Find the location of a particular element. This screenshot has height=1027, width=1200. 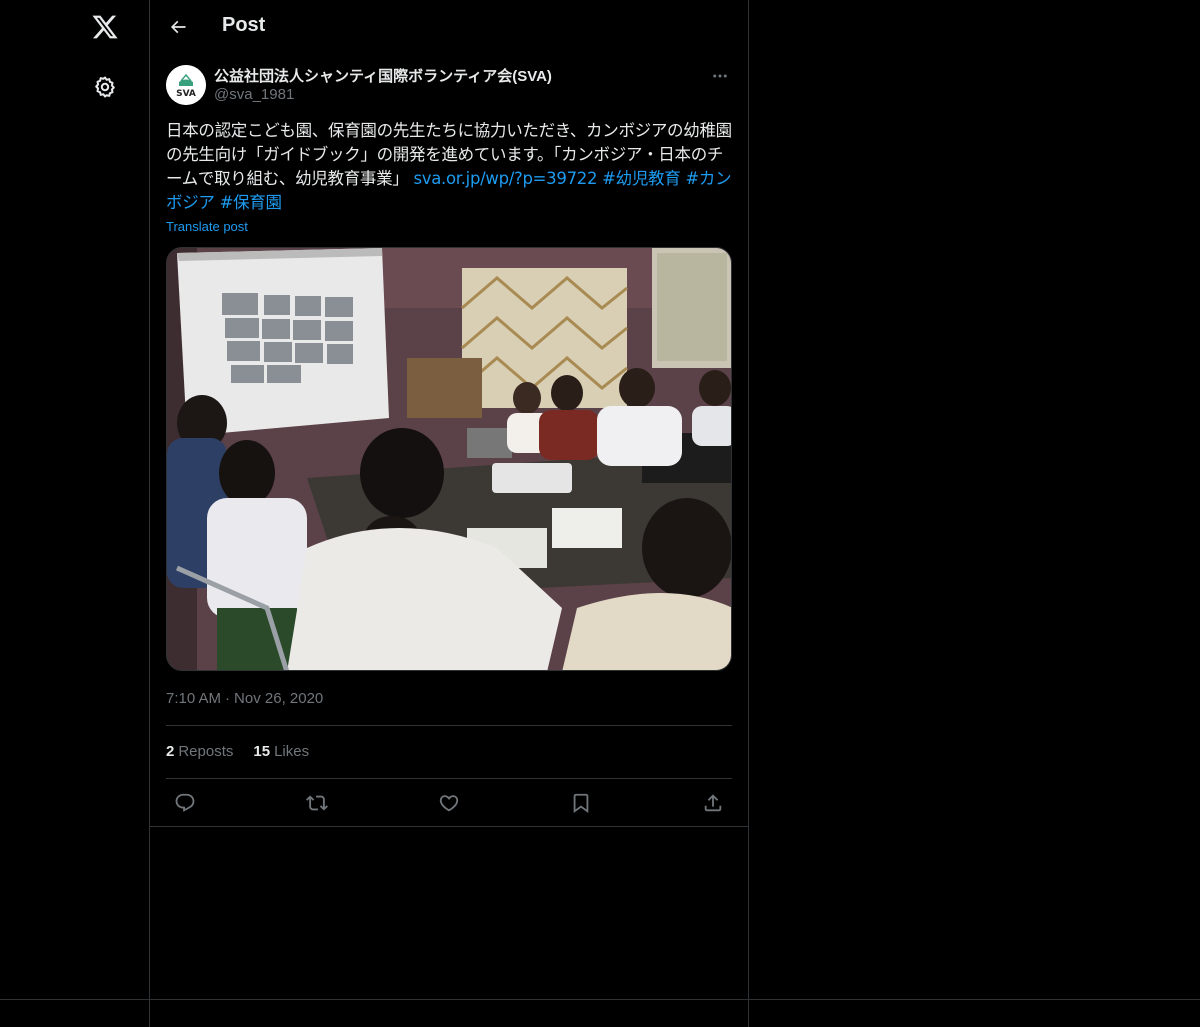

post-stats: 2 Reposts 15 Likes is located at coordinates (237, 751).